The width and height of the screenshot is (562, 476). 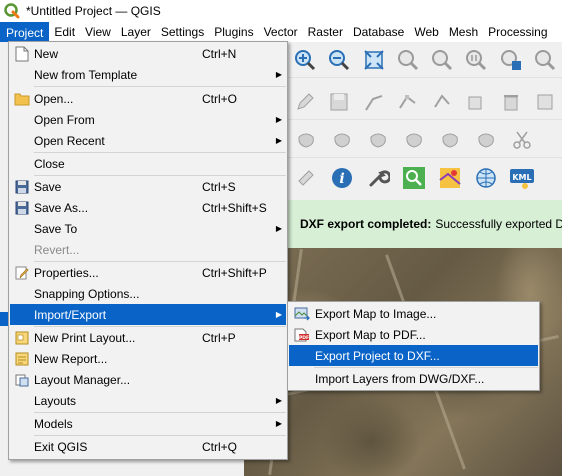 I want to click on vertex-tool-icon, so click(x=408, y=102).